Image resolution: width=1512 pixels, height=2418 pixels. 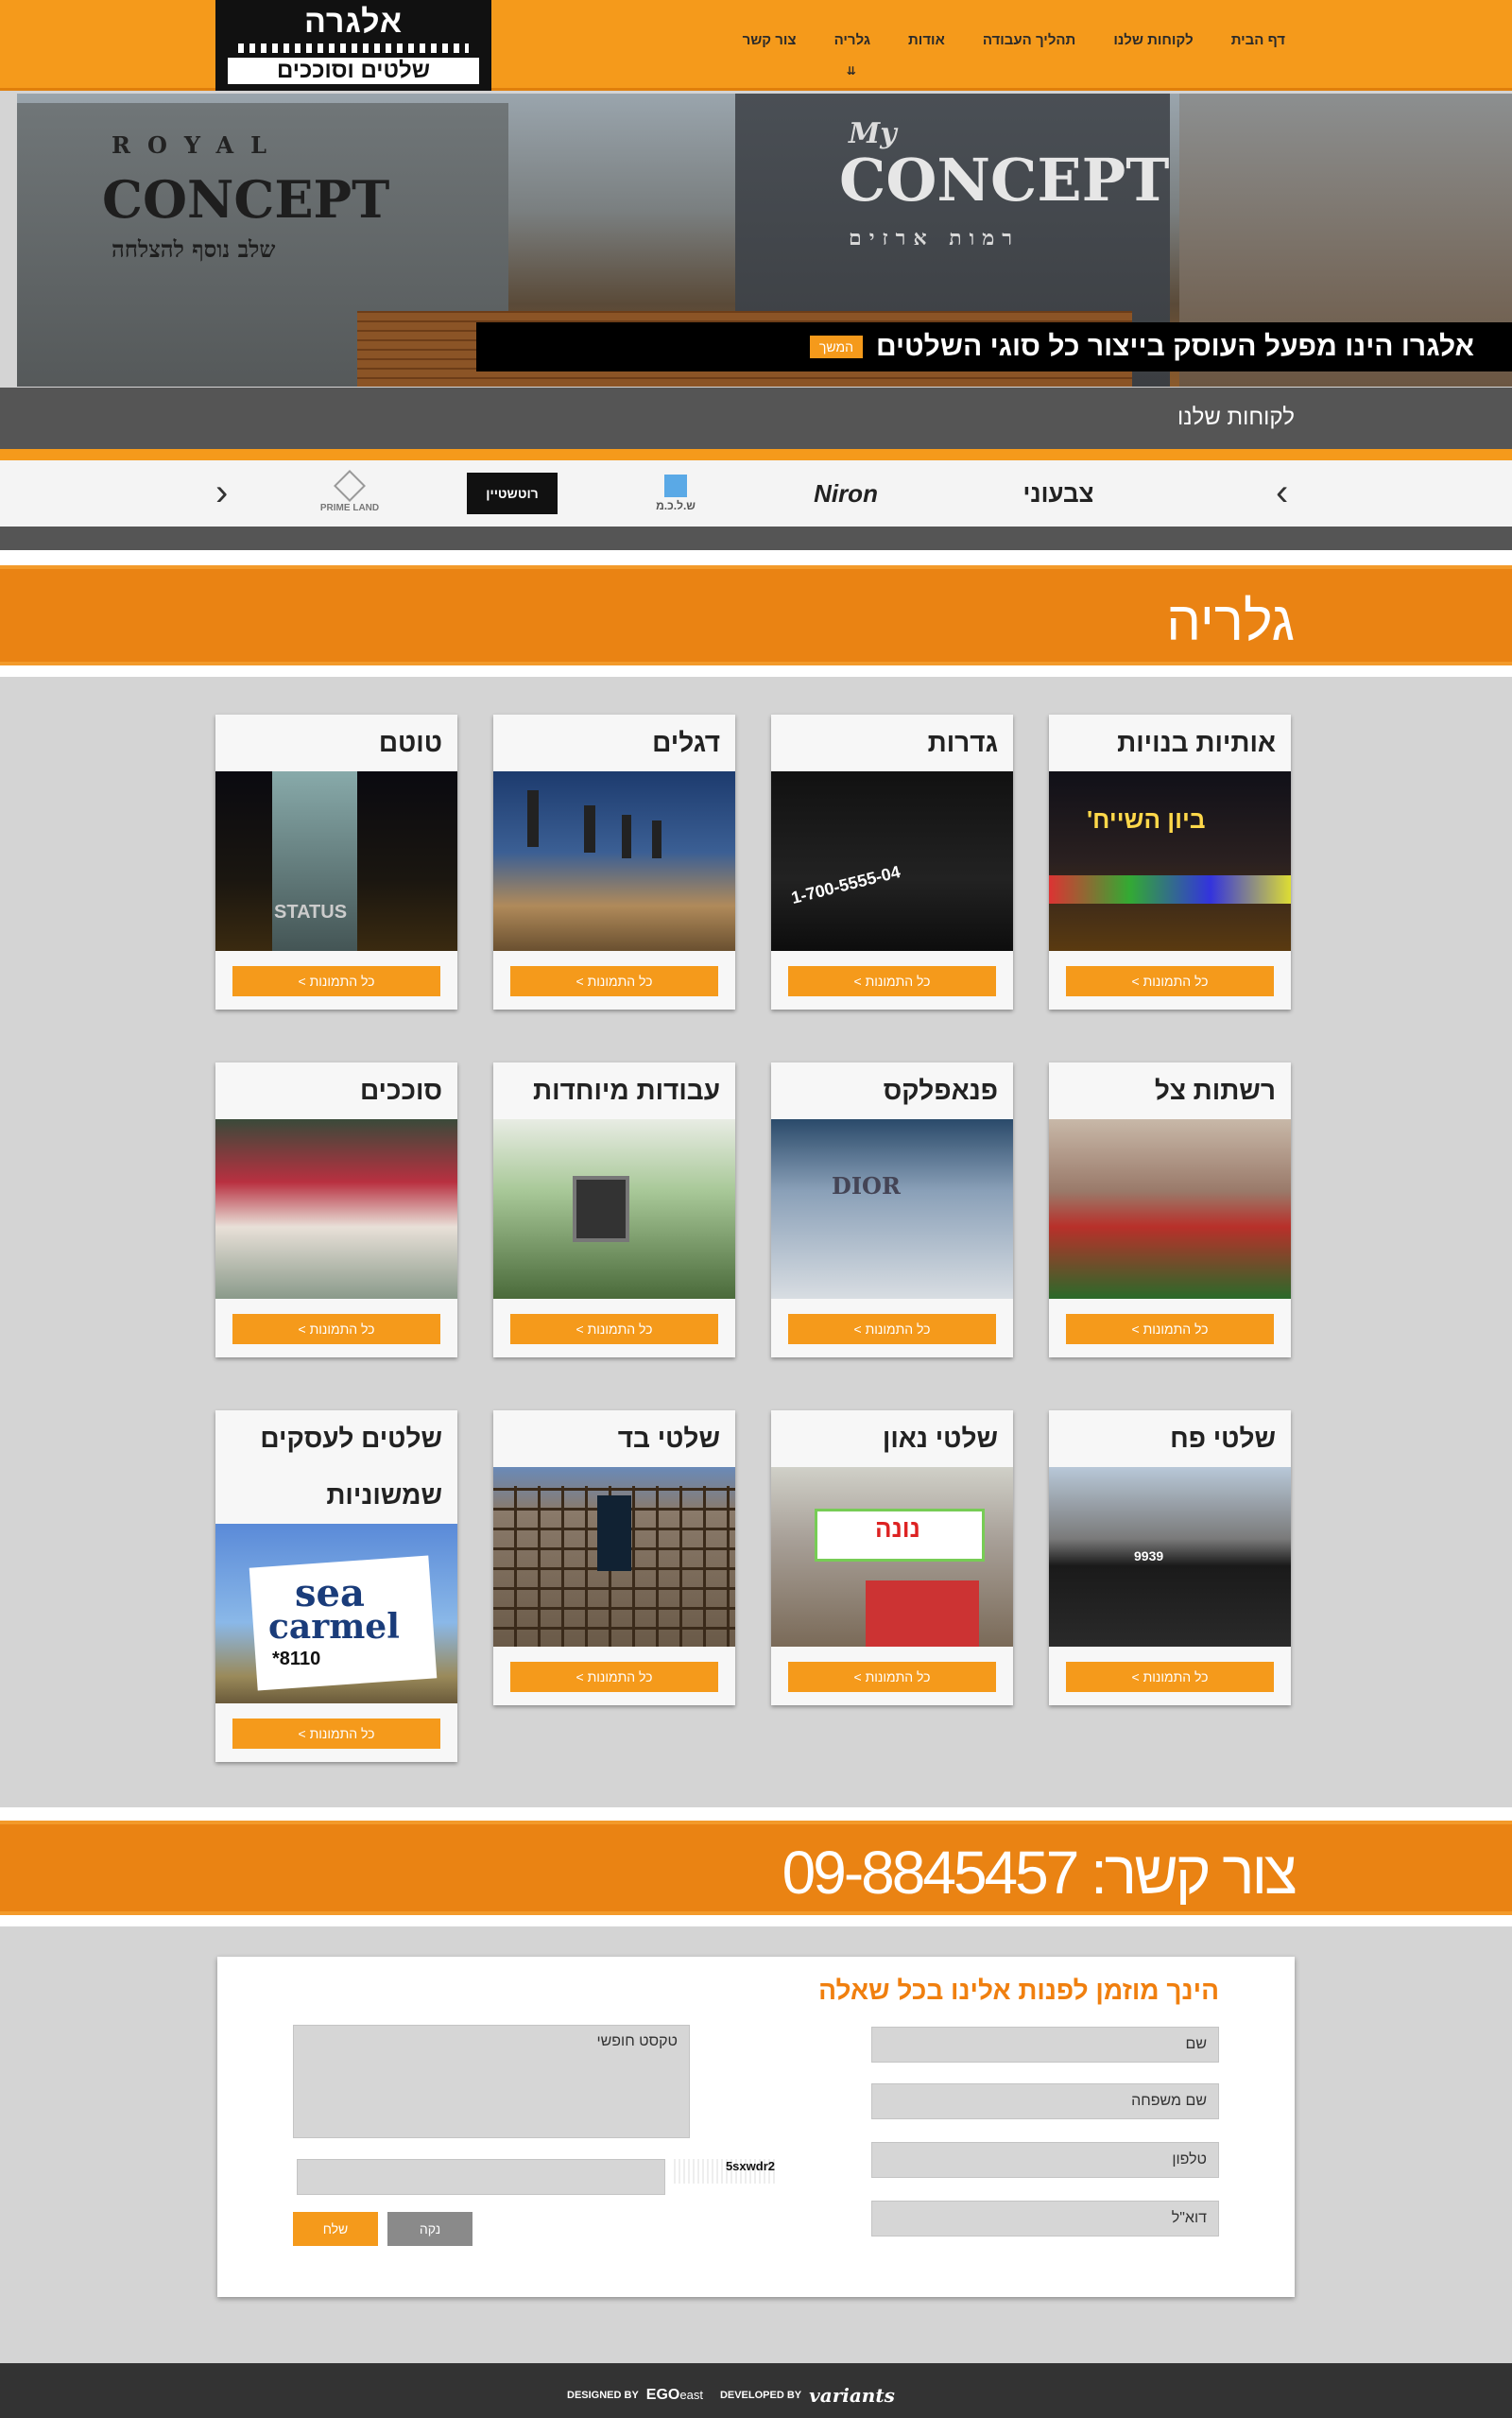 I want to click on gallery-title: גלריה, so click(x=1230, y=622).